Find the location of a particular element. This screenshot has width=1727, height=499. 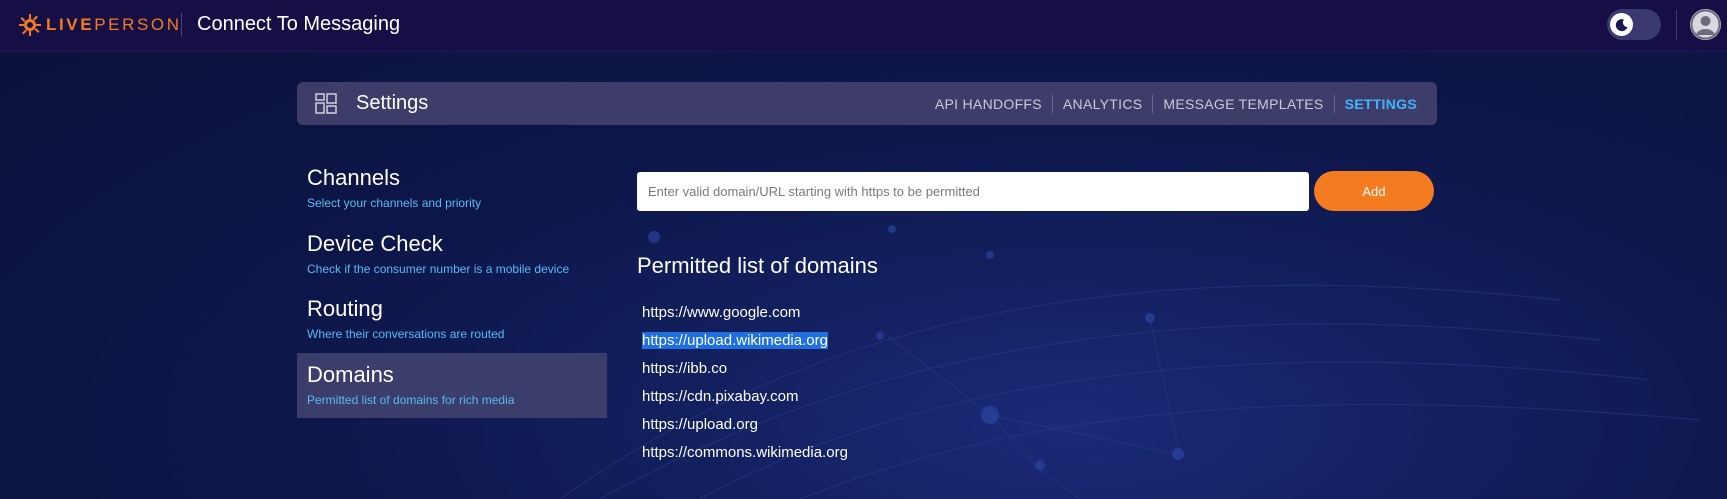

theme-toggle is located at coordinates (1634, 24).